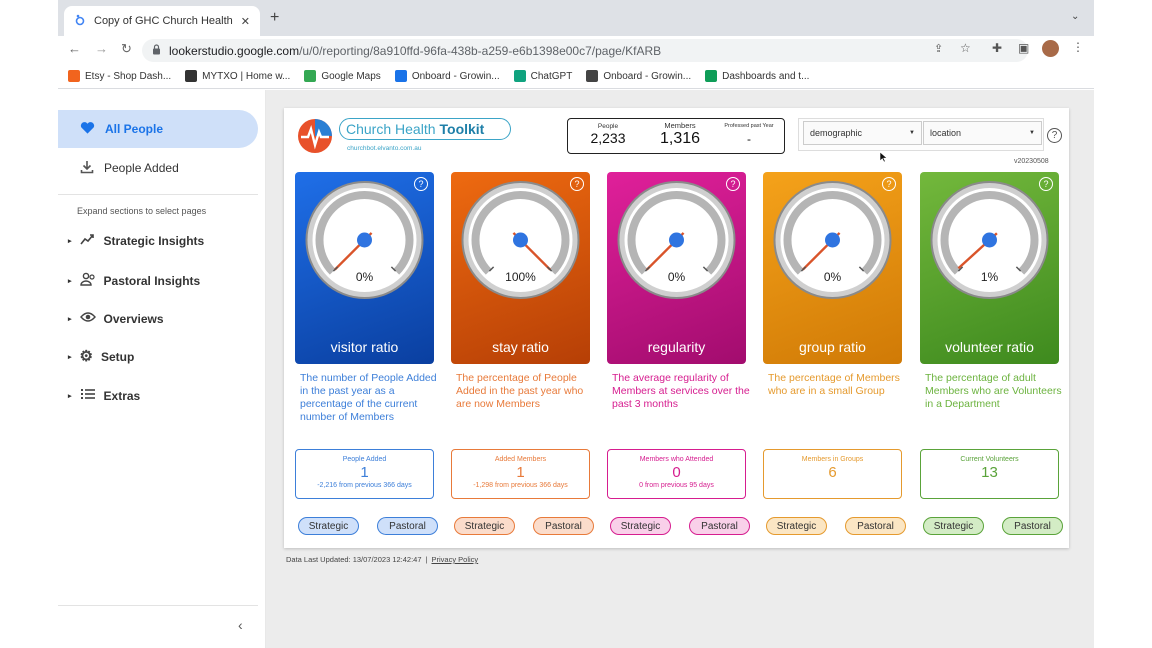  Describe the element at coordinates (520, 347) in the screenshot. I see `card-title: stay ratio` at that location.